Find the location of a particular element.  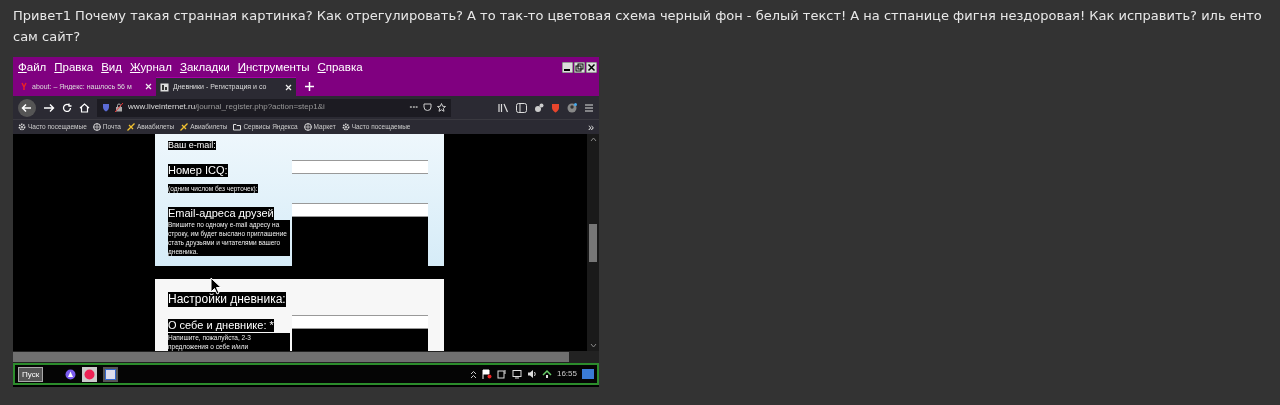

restore-icon is located at coordinates (579, 67).